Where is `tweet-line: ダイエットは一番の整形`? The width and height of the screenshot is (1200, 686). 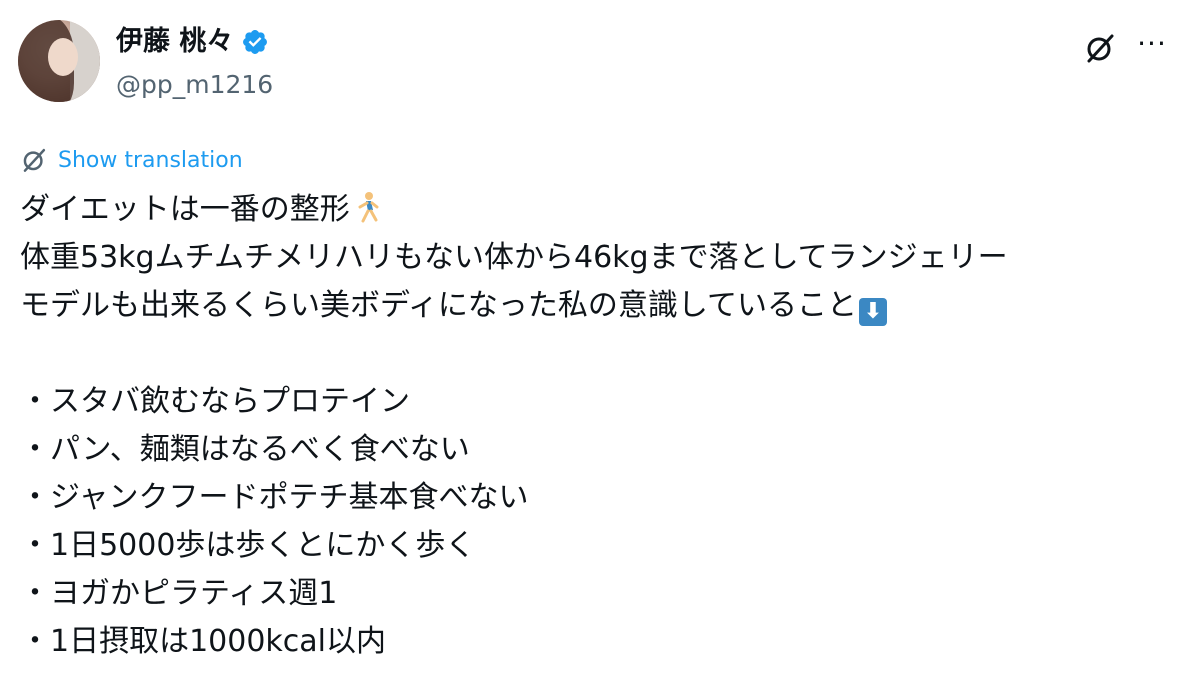
tweet-line: ダイエットは一番の整形 is located at coordinates (600, 210).